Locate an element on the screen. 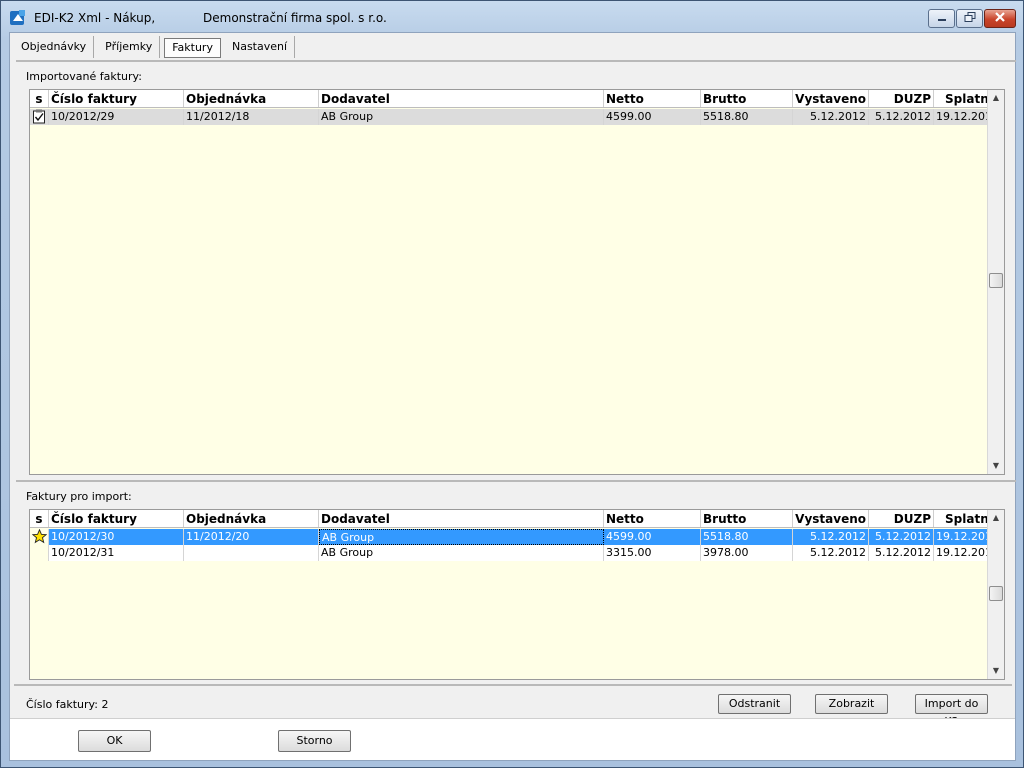 Image resolution: width=1024 pixels, height=768 pixels. cell-cislo: 10/2012/29 is located at coordinates (116, 117).